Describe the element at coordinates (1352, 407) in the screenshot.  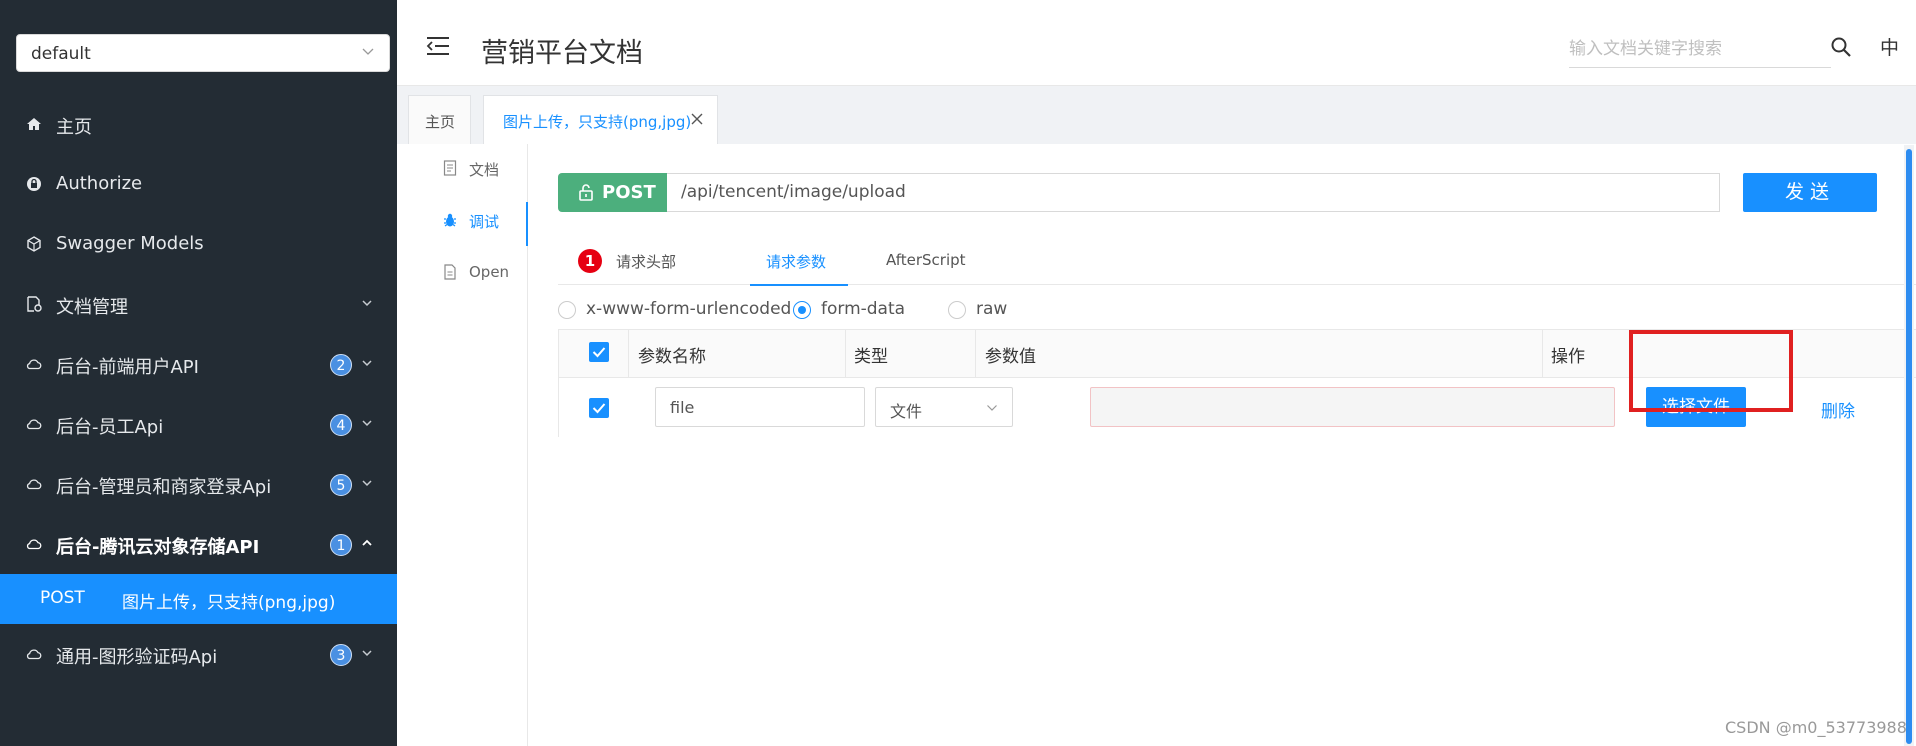
I see `param-value-field` at that location.